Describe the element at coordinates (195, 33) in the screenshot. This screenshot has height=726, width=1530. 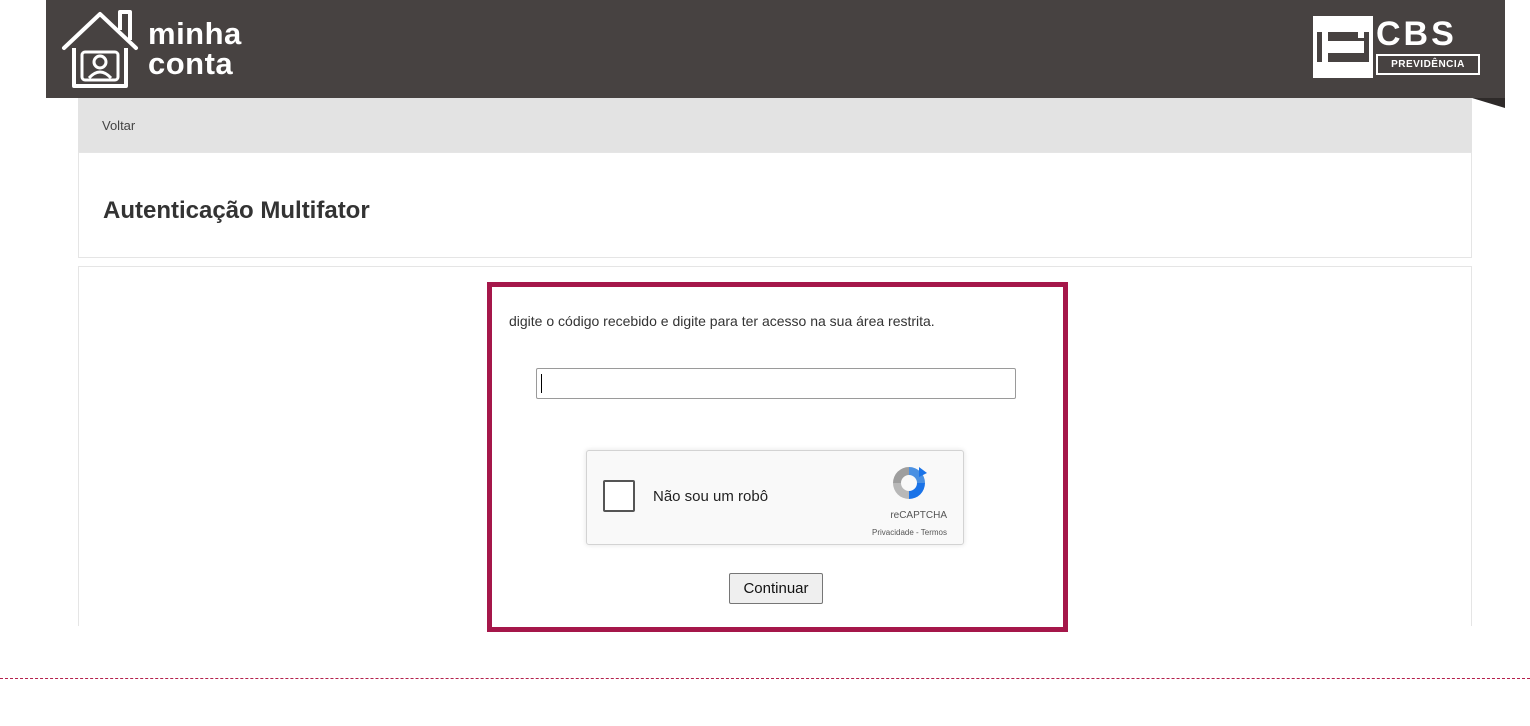
I see `logo-word-minha: minha` at that location.